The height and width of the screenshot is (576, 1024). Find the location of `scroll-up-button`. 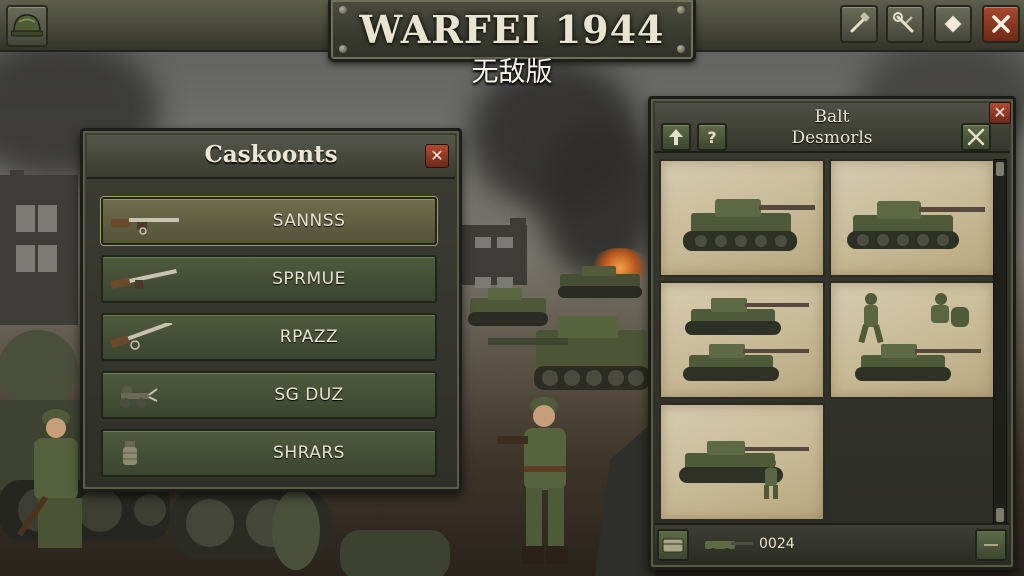

scroll-up-button is located at coordinates (676, 137).